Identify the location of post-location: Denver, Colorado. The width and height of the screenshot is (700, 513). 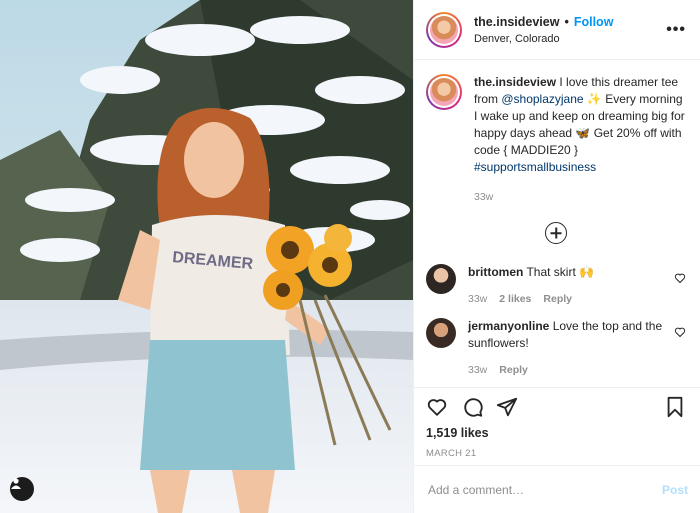
(570, 39).